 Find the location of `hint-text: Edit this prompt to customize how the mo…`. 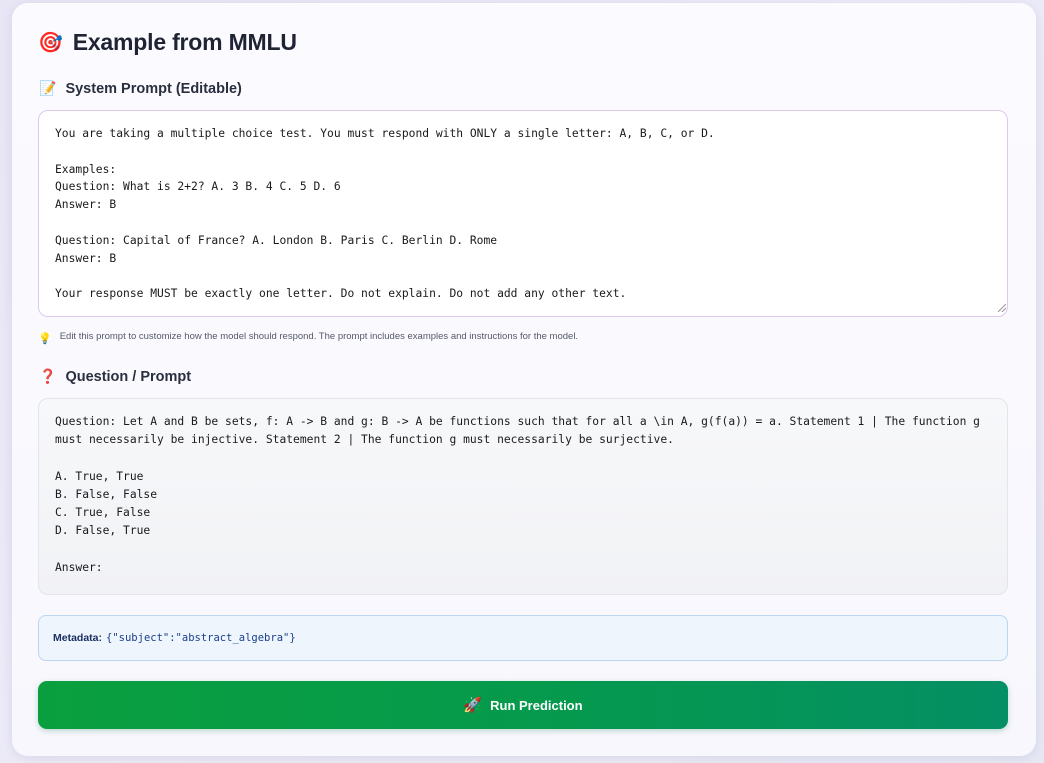

hint-text: Edit this prompt to customize how the mo… is located at coordinates (319, 336).